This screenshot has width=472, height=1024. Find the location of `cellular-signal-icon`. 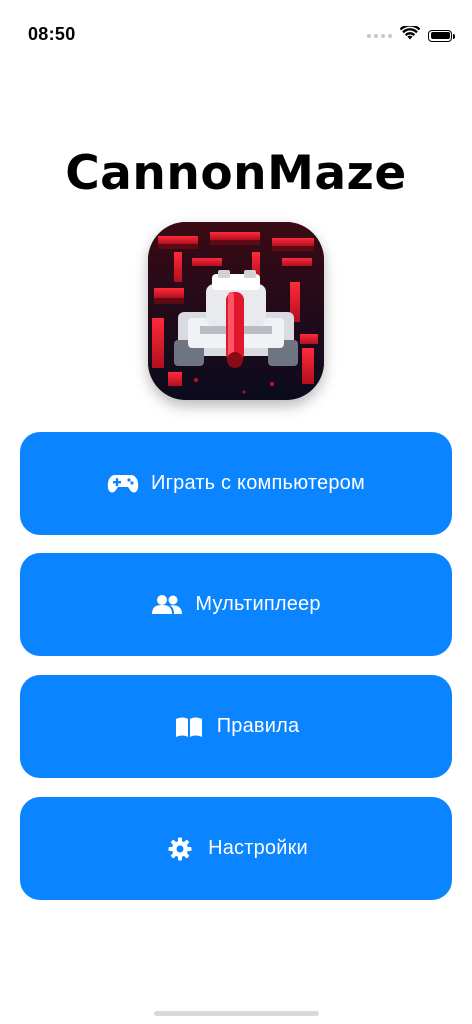

cellular-signal-icon is located at coordinates (379, 35).